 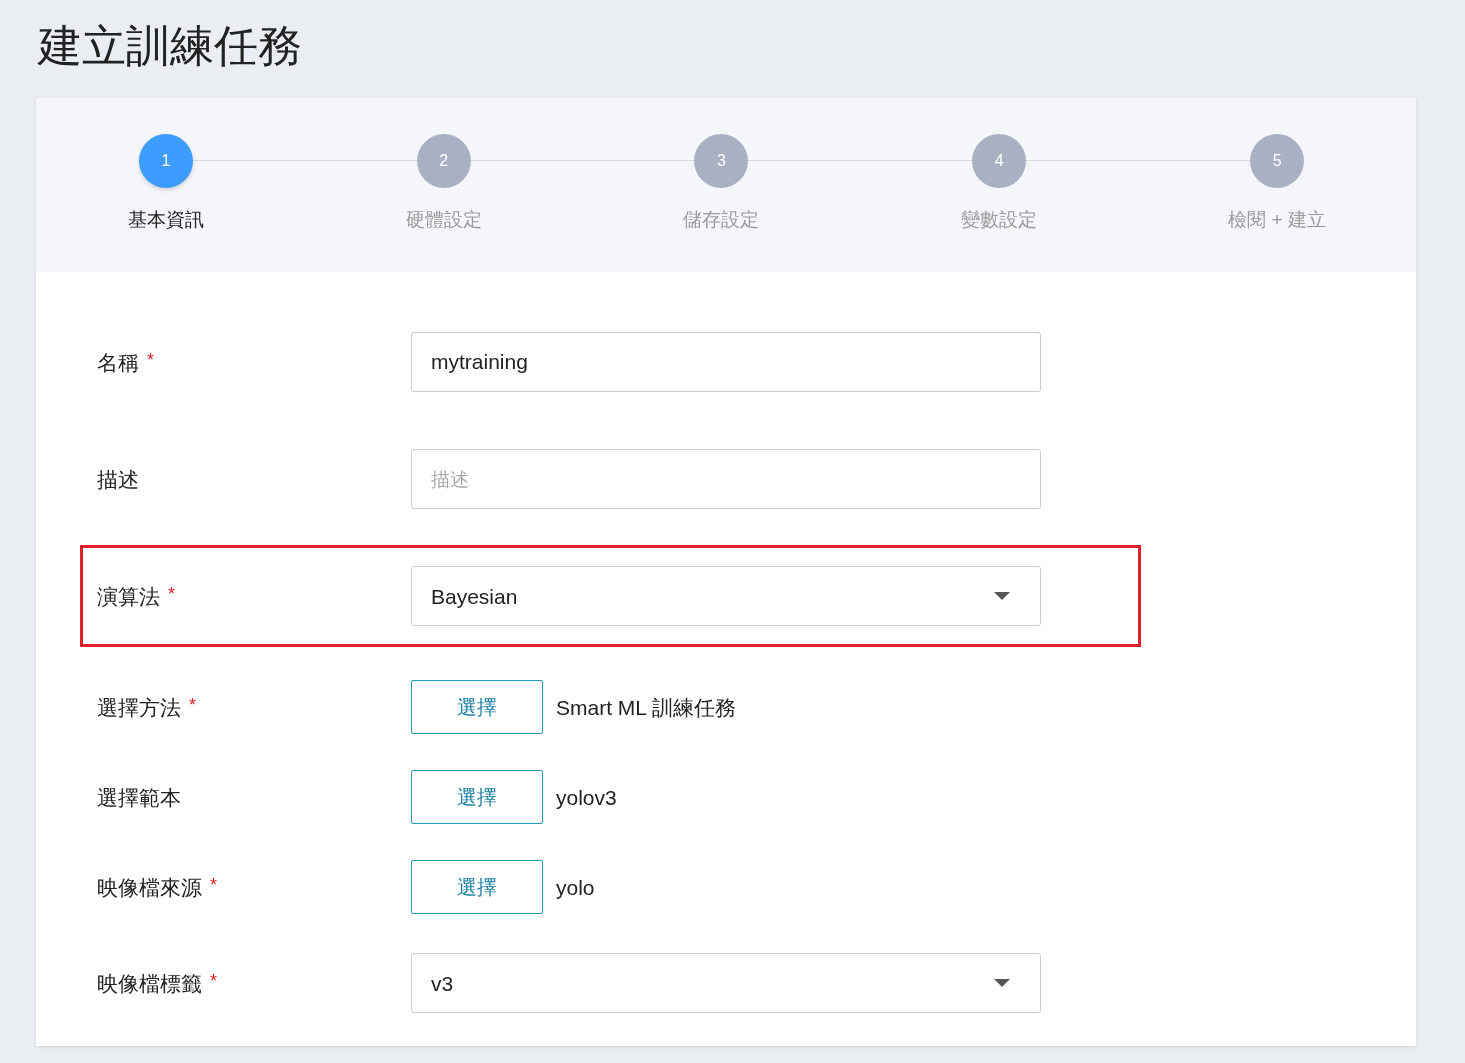 I want to click on page-title: 建立訓練任務, so click(x=170, y=46).